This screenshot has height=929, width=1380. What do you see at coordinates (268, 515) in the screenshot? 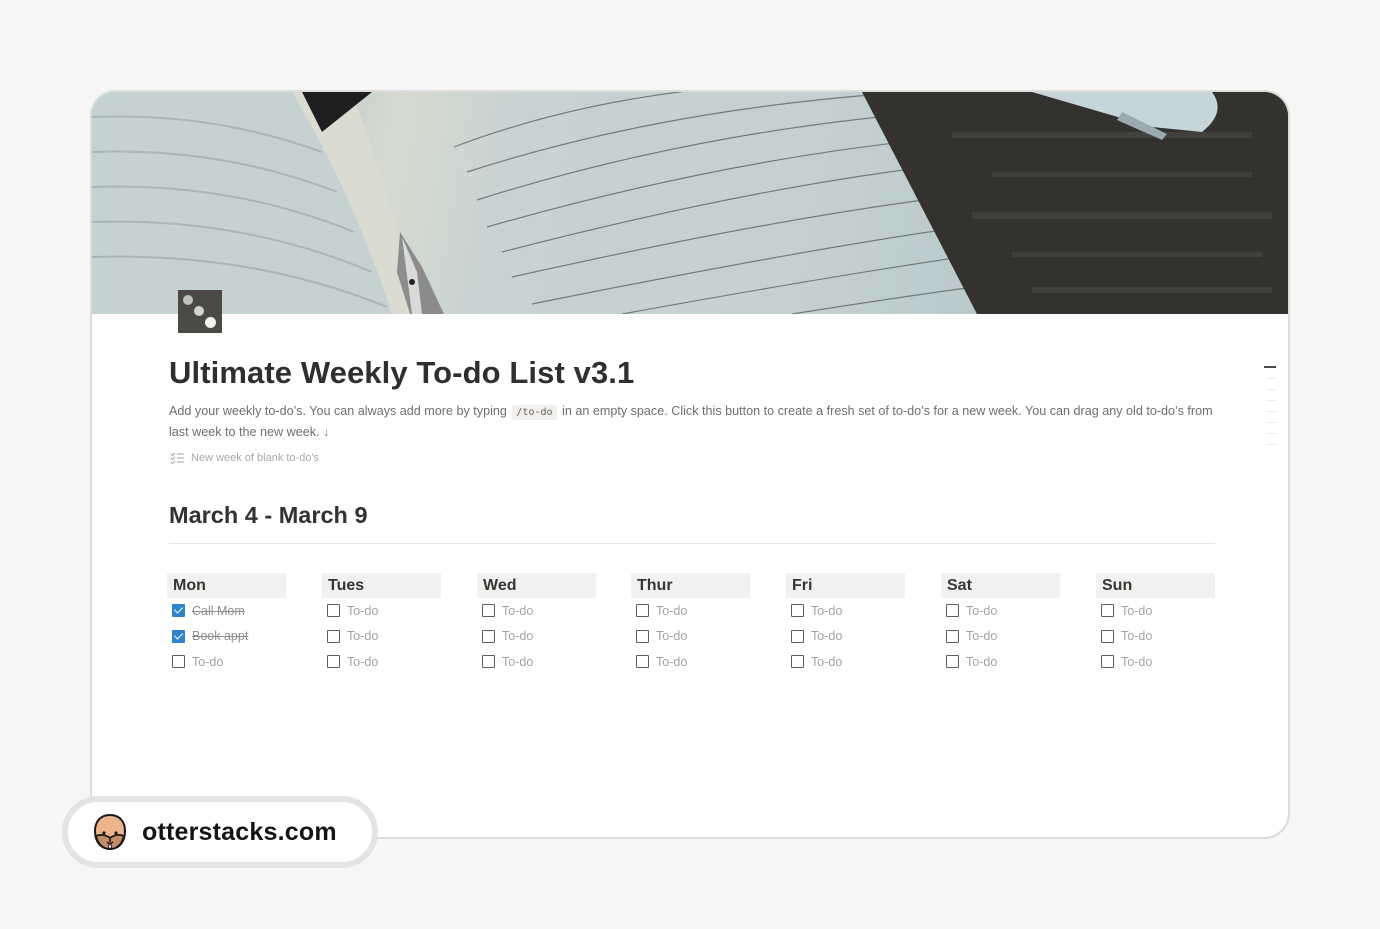
I see `week-heading: March 4 - March 9` at bounding box center [268, 515].